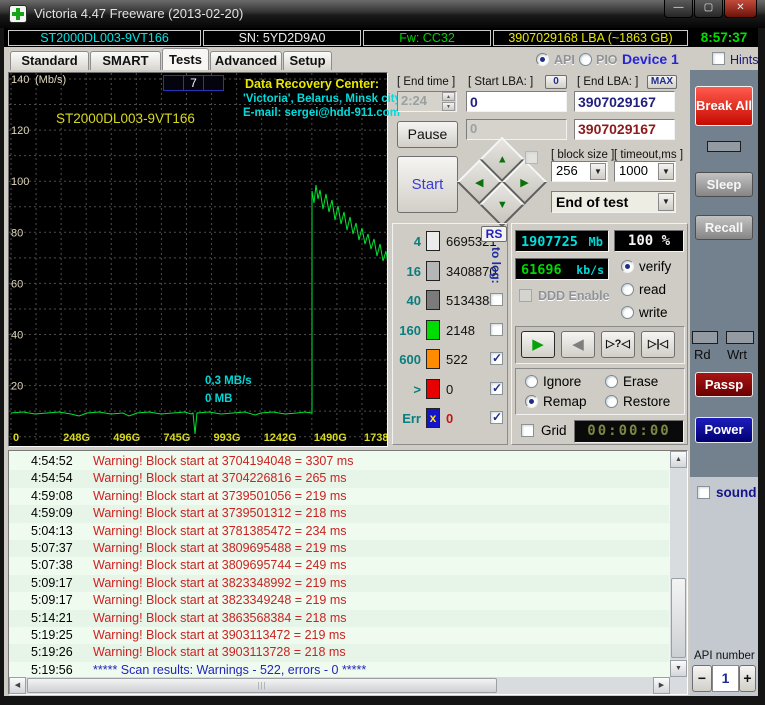 Image resolution: width=765 pixels, height=705 pixels. What do you see at coordinates (330, 438) in the screenshot?
I see `svg-text: 1490G` at bounding box center [330, 438].